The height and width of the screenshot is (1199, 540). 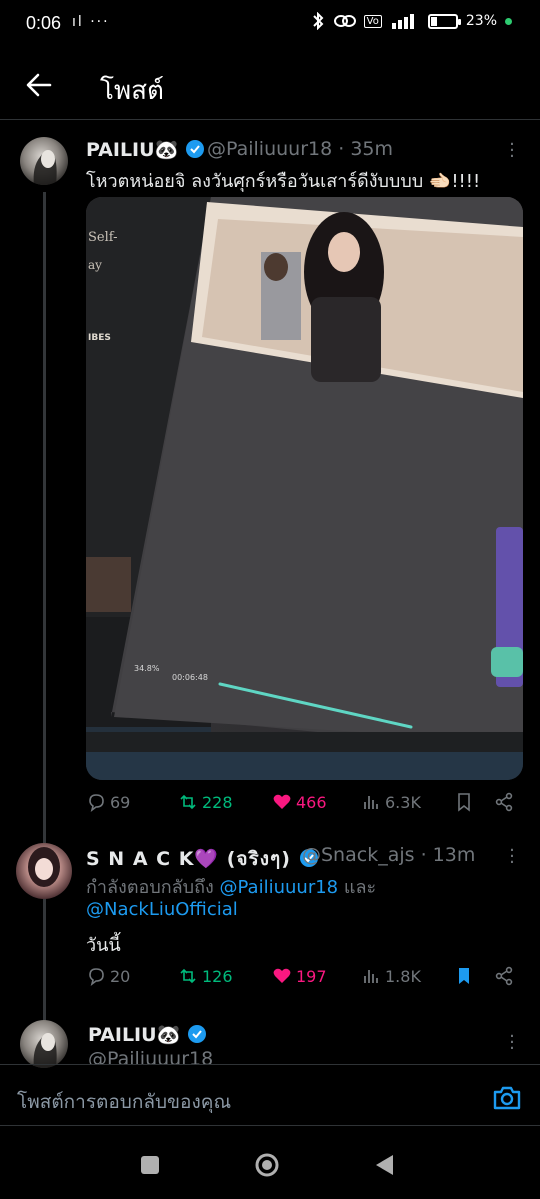 I want to click on svg-text: ay, so click(x=95, y=265).